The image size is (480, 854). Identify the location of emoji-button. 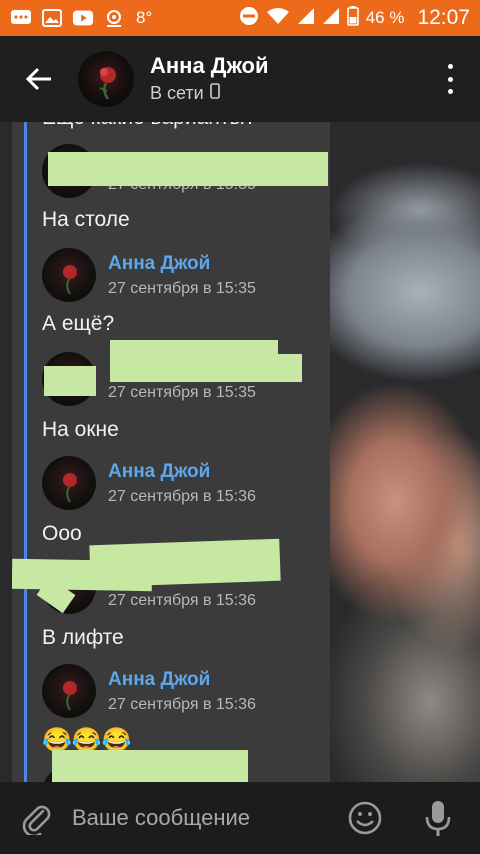
(365, 818).